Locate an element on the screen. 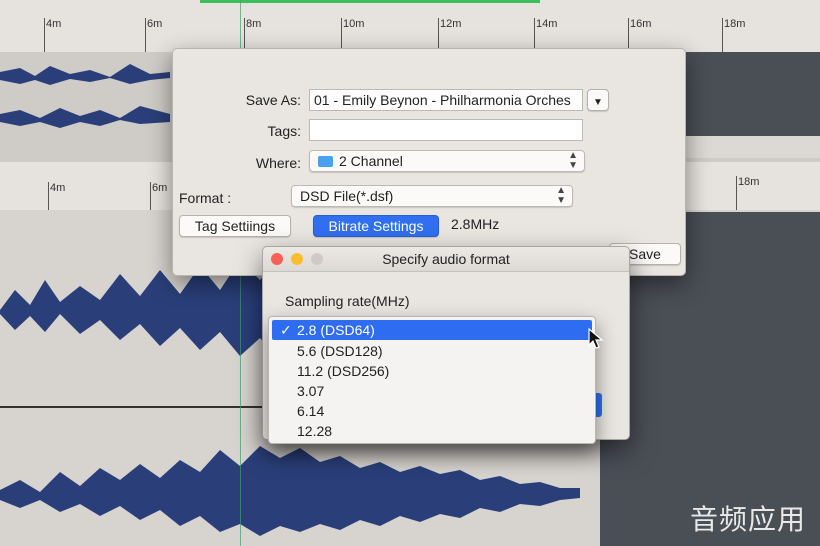 The image size is (820, 546). tags-field is located at coordinates (446, 130).